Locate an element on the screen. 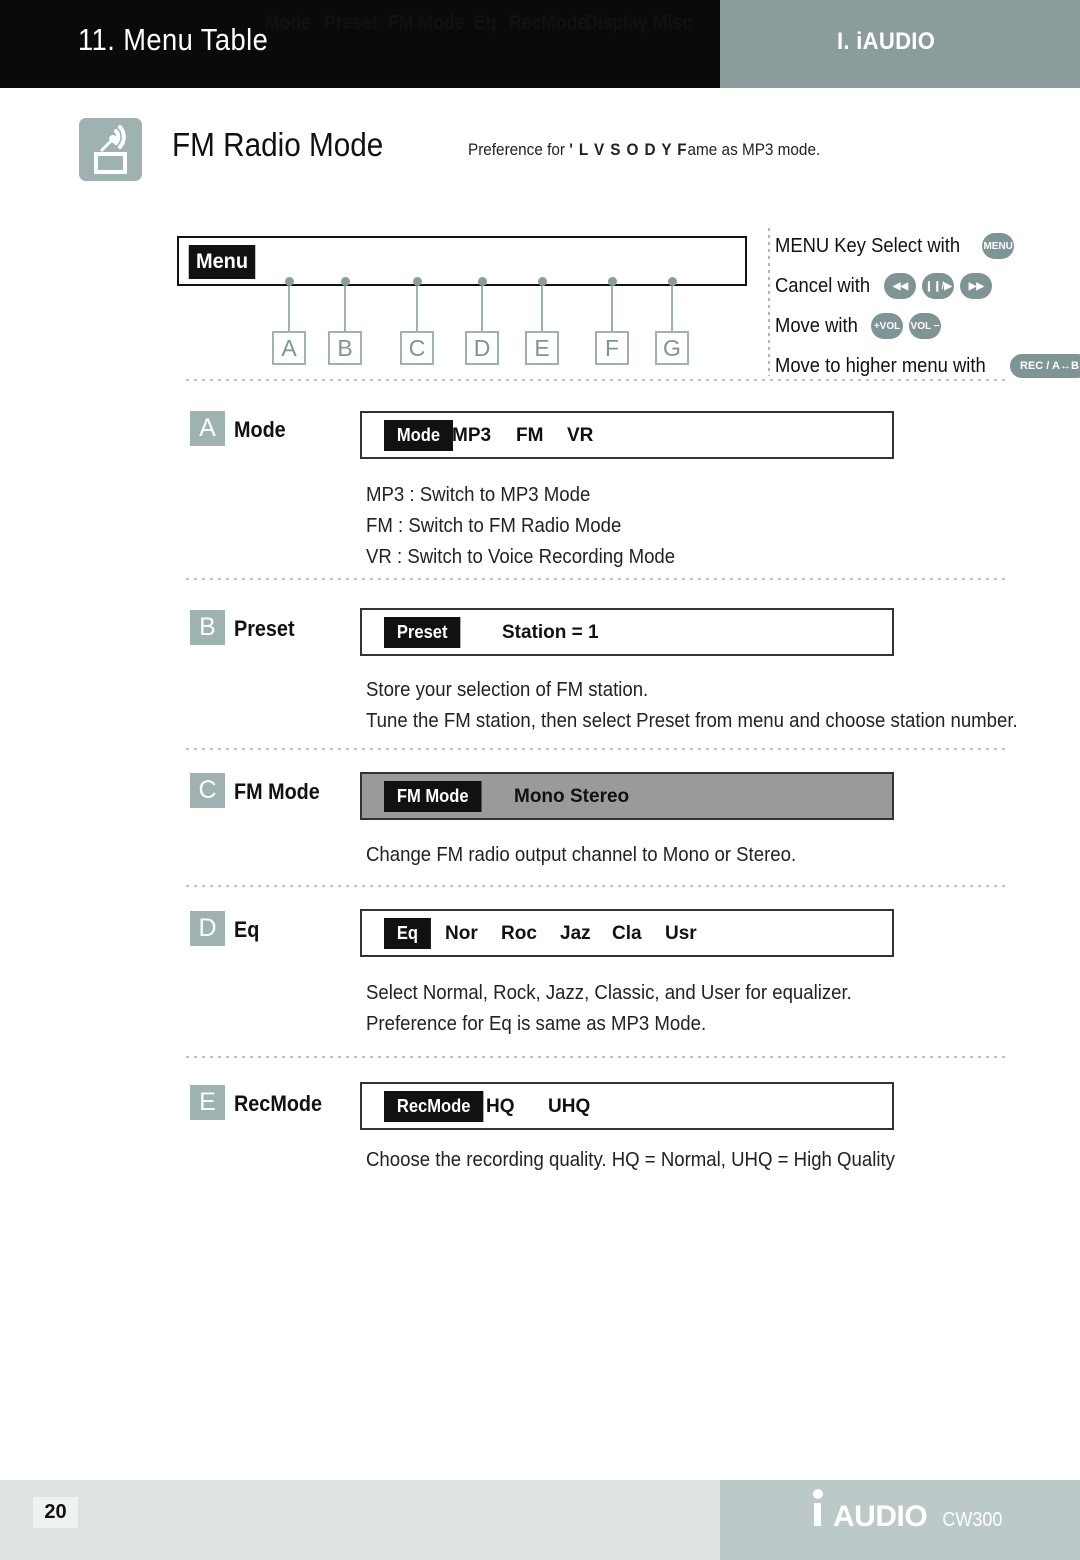 The image size is (1080, 1560). menu-dot-c is located at coordinates (417, 281).